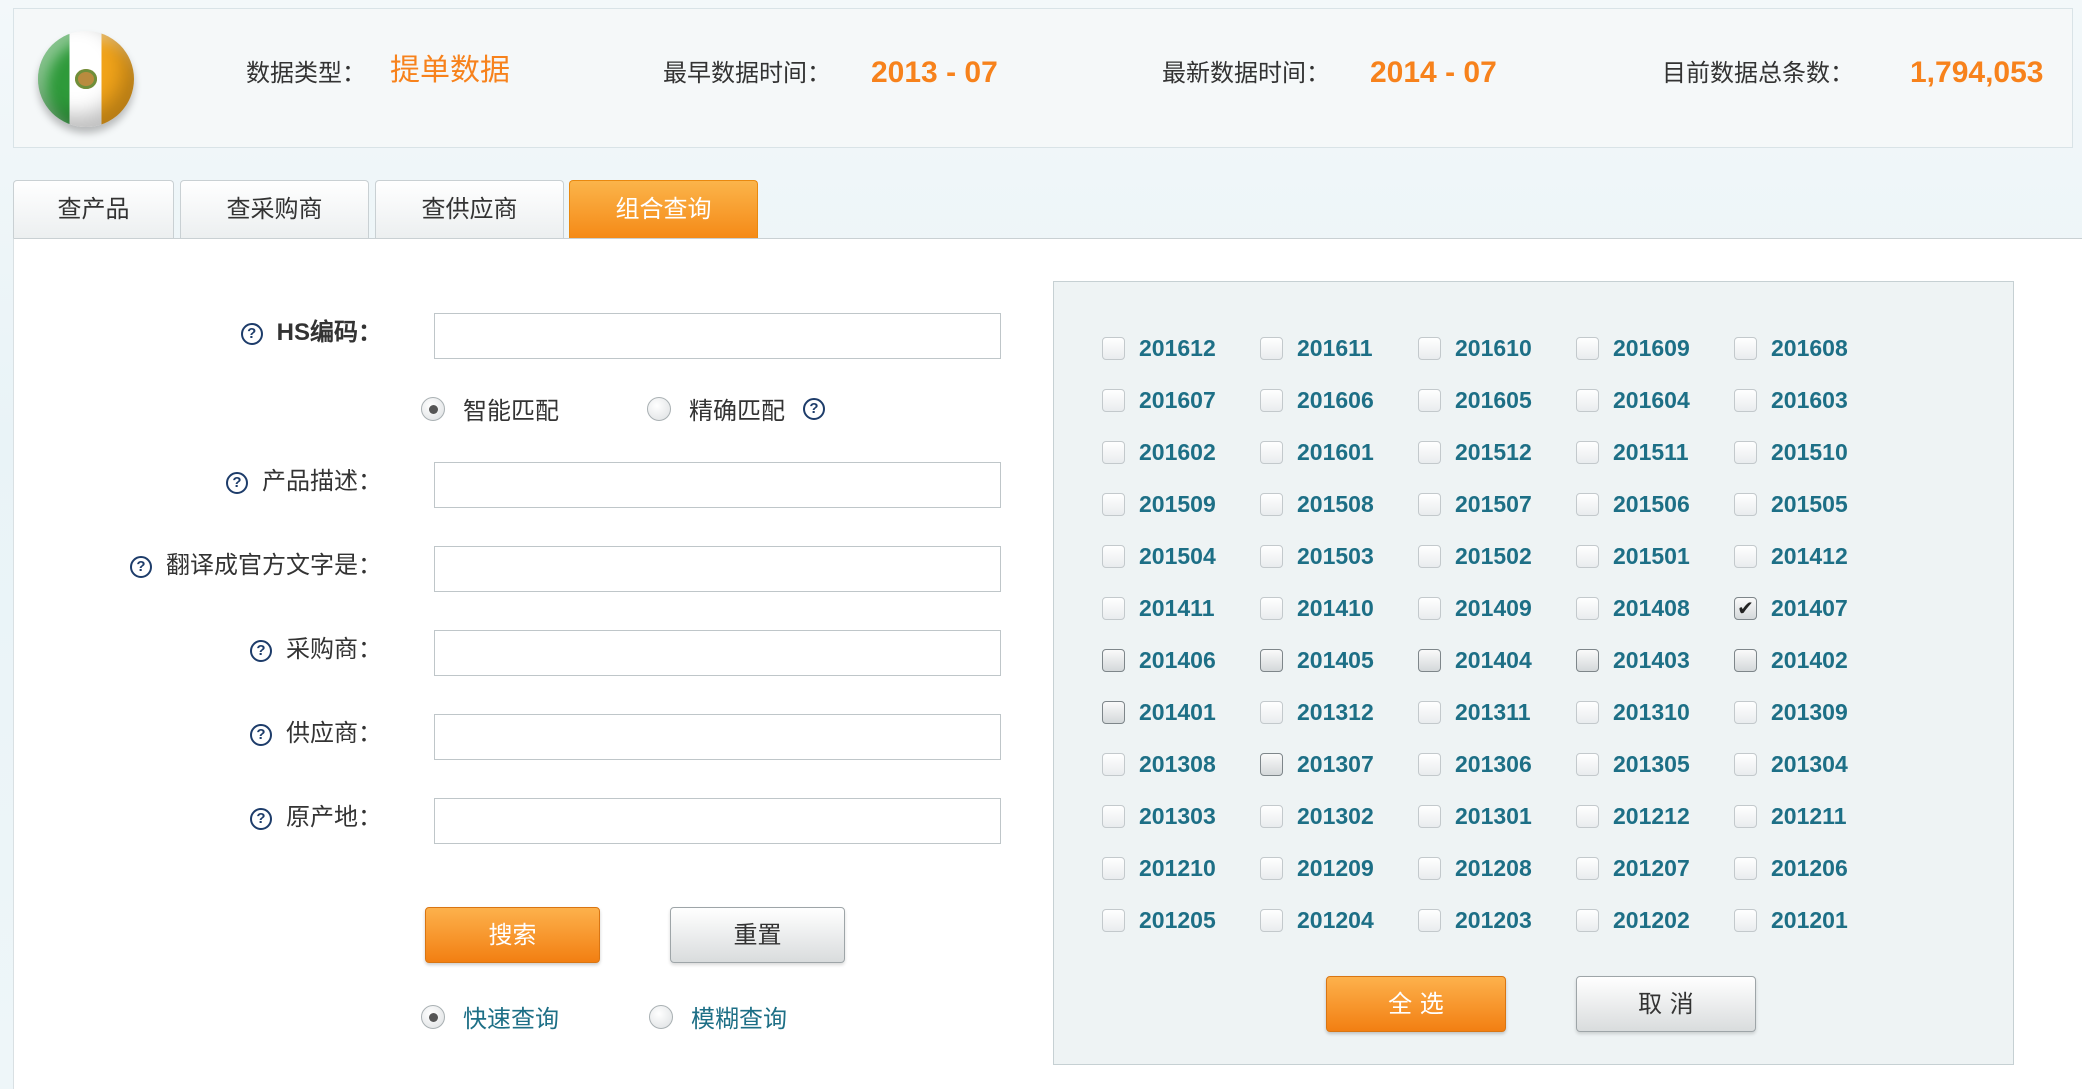 This screenshot has height=1089, width=2082. What do you see at coordinates (1181, 764) in the screenshot?
I see `month-checkbox-item: 201308` at bounding box center [1181, 764].